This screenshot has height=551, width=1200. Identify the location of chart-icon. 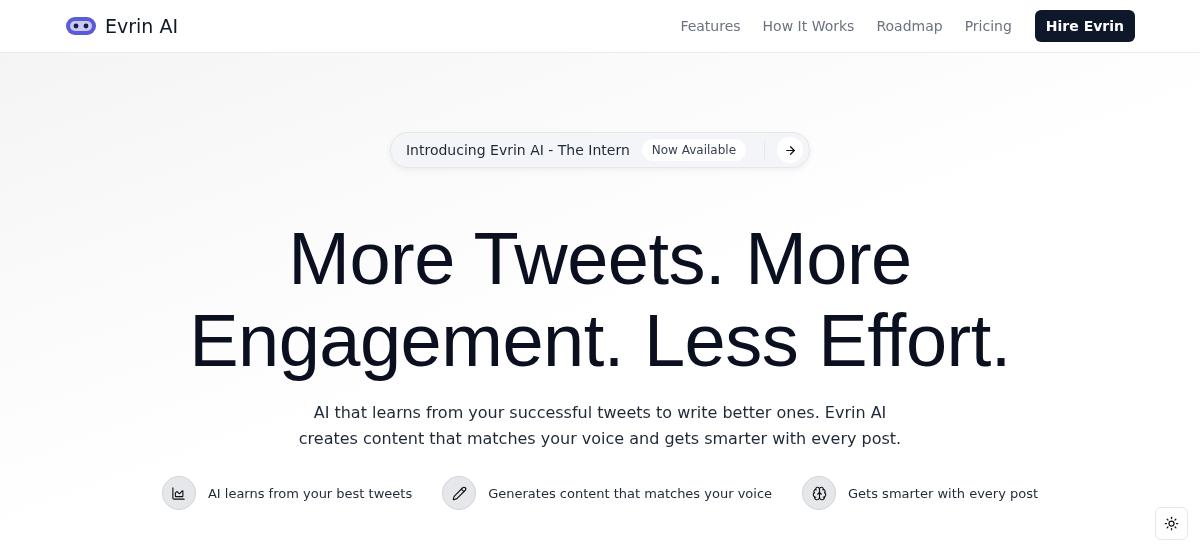
(178, 493).